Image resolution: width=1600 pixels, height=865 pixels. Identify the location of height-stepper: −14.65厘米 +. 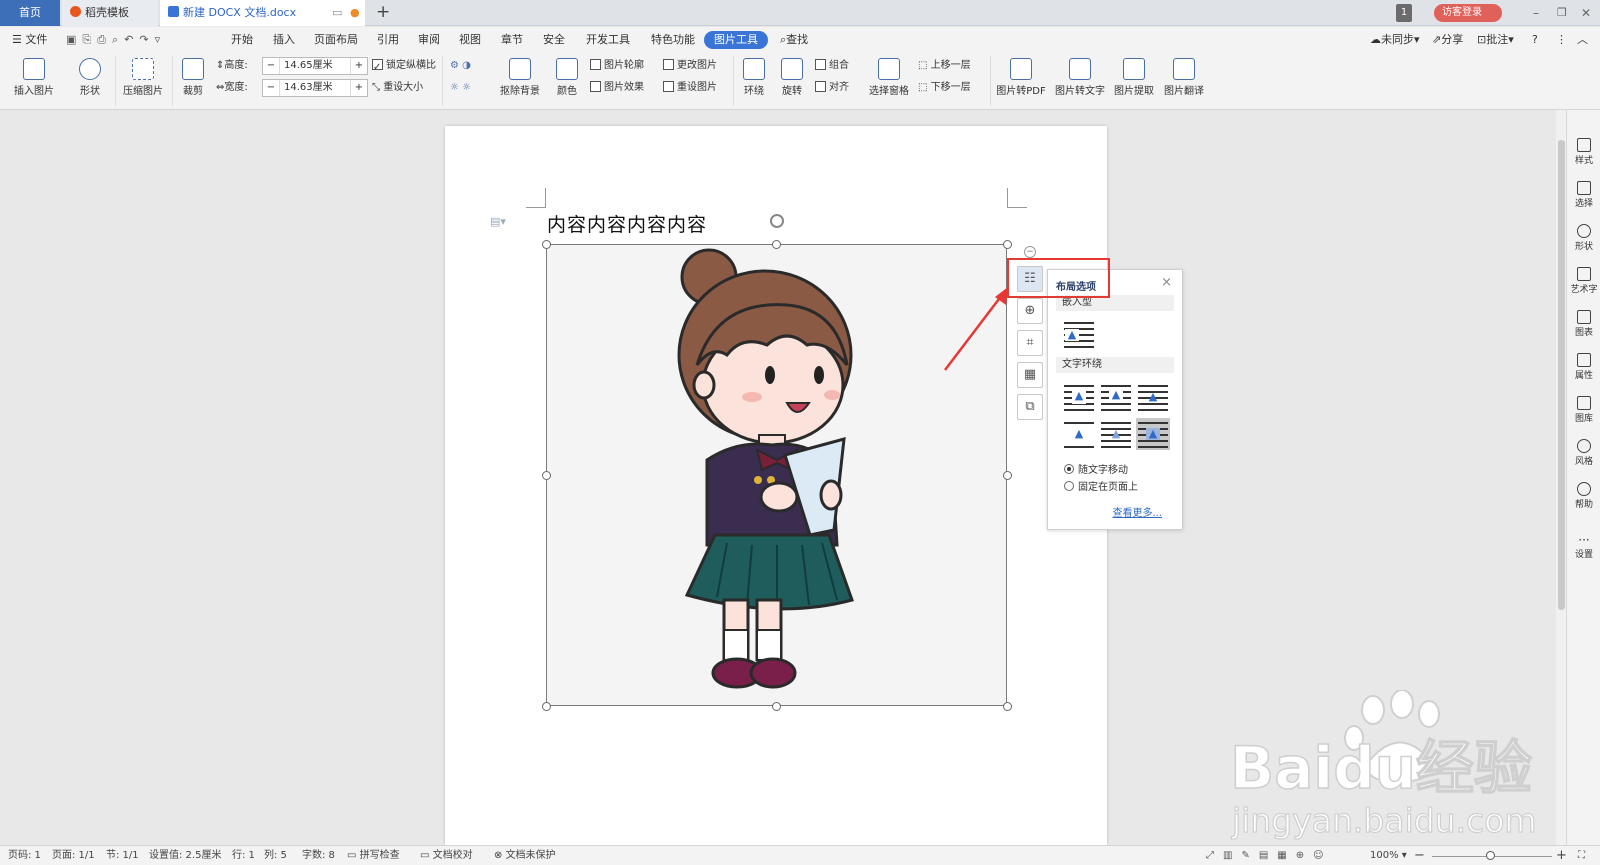
(315, 66).